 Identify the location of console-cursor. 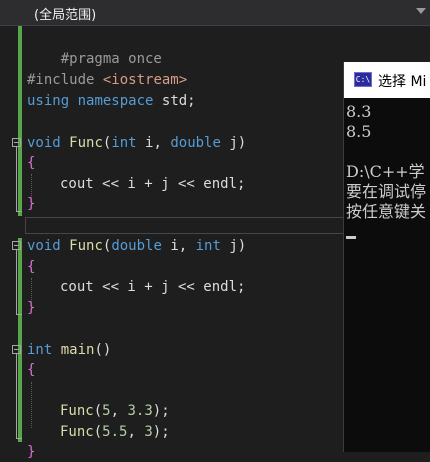
(351, 237).